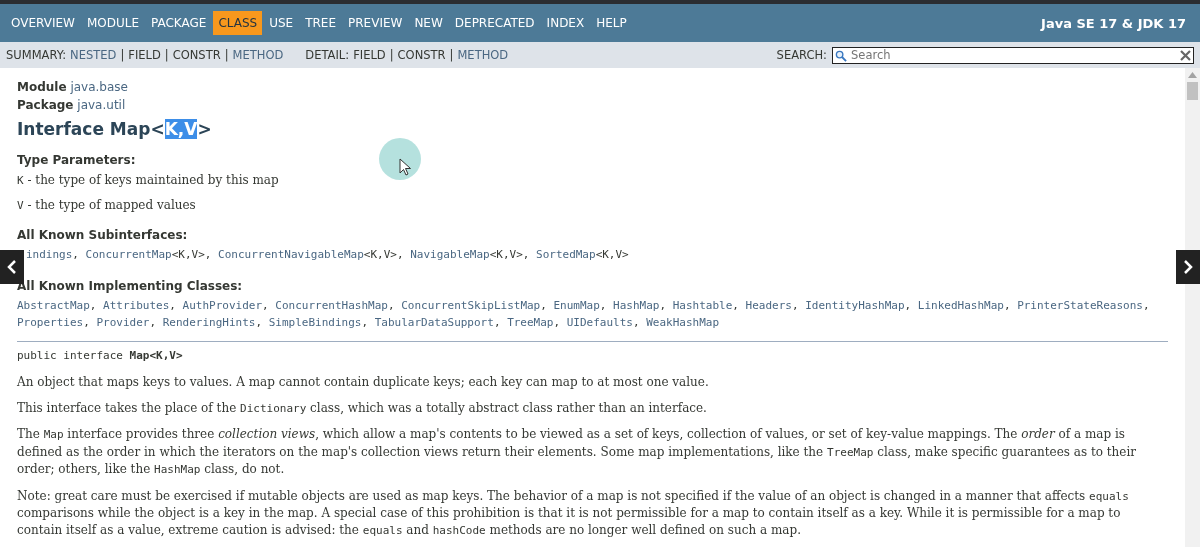 This screenshot has width=1200, height=547. What do you see at coordinates (42, 87) in the screenshot?
I see `module-heading: Module` at bounding box center [42, 87].